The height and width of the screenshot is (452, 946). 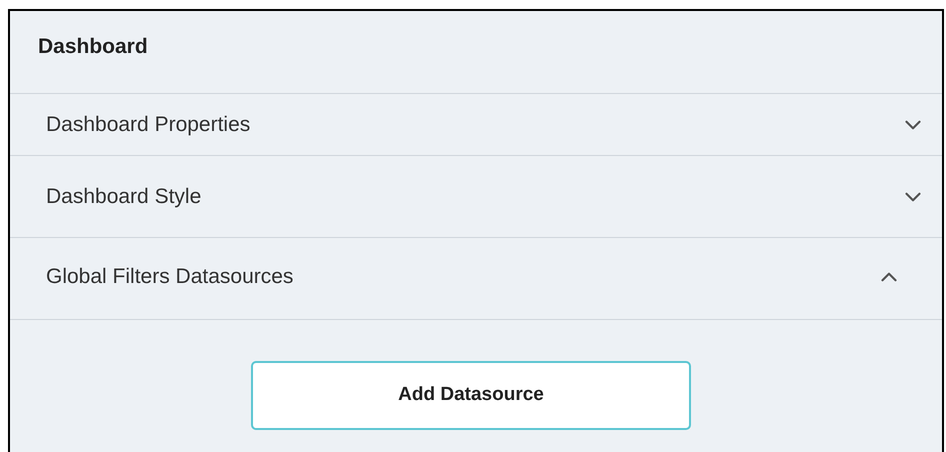 I want to click on panel-title: Dashboard, so click(x=93, y=47).